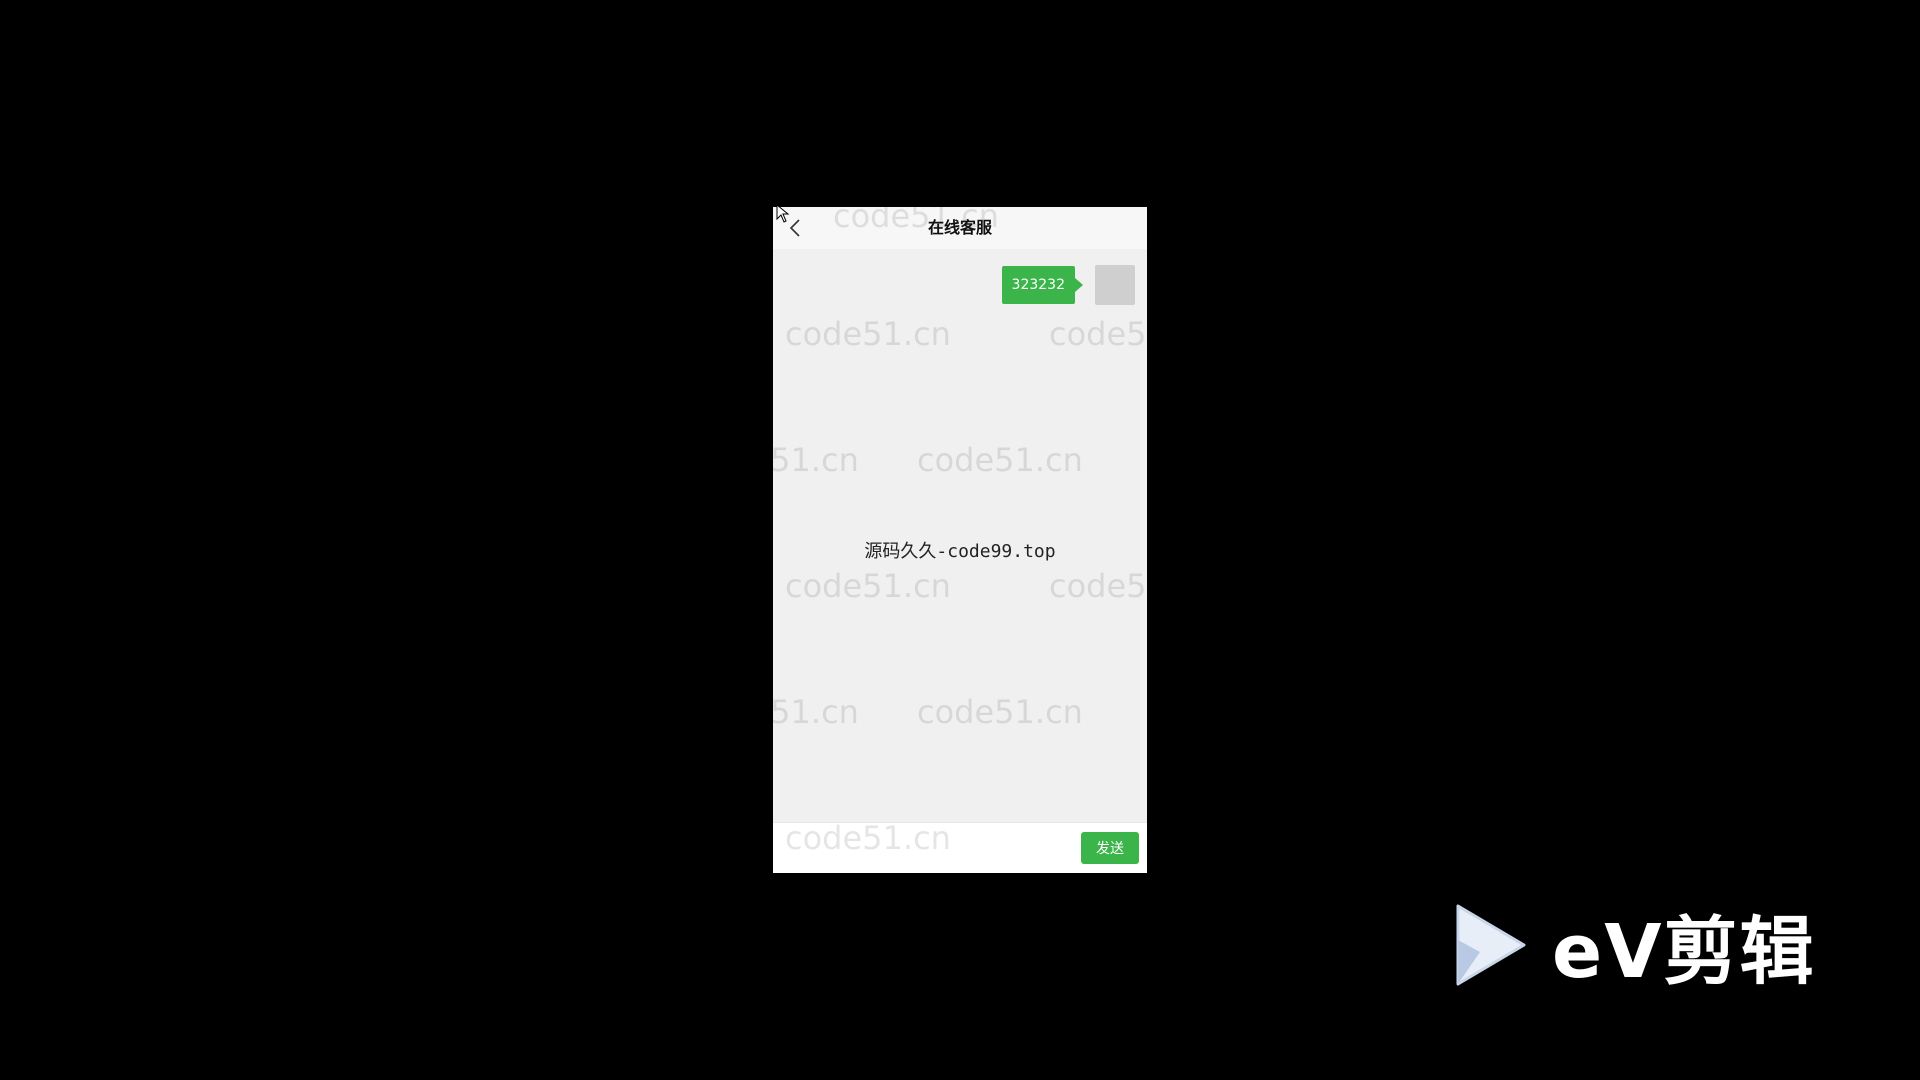 The height and width of the screenshot is (1080, 1920). Describe the element at coordinates (960, 551) in the screenshot. I see `center-notice: 源码久久-code99.top` at that location.